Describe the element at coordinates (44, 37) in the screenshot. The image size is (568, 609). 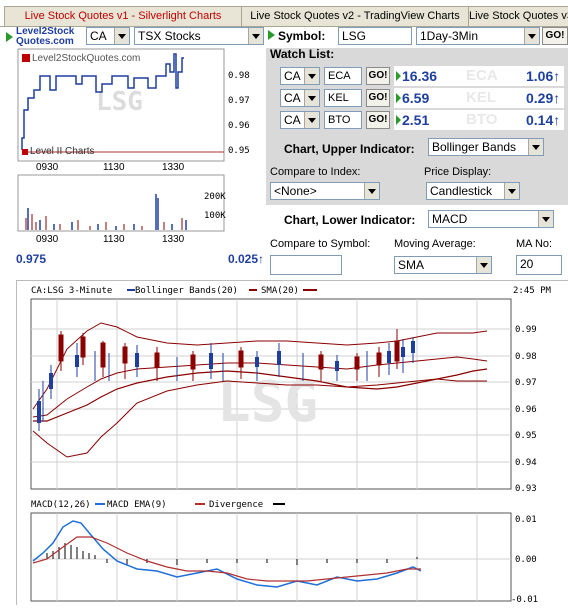
I see `logo: Level2Stock Quotes.com` at that location.